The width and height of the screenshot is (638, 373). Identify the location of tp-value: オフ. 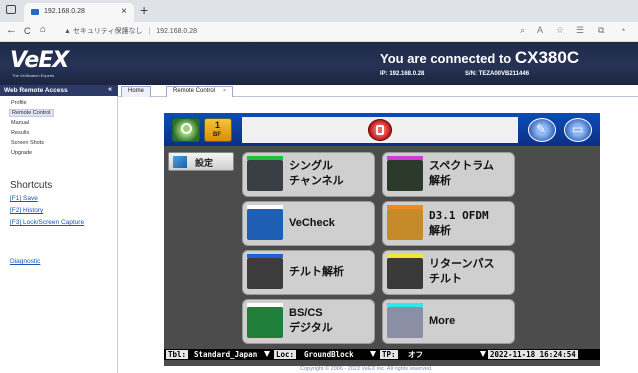
(415, 354).